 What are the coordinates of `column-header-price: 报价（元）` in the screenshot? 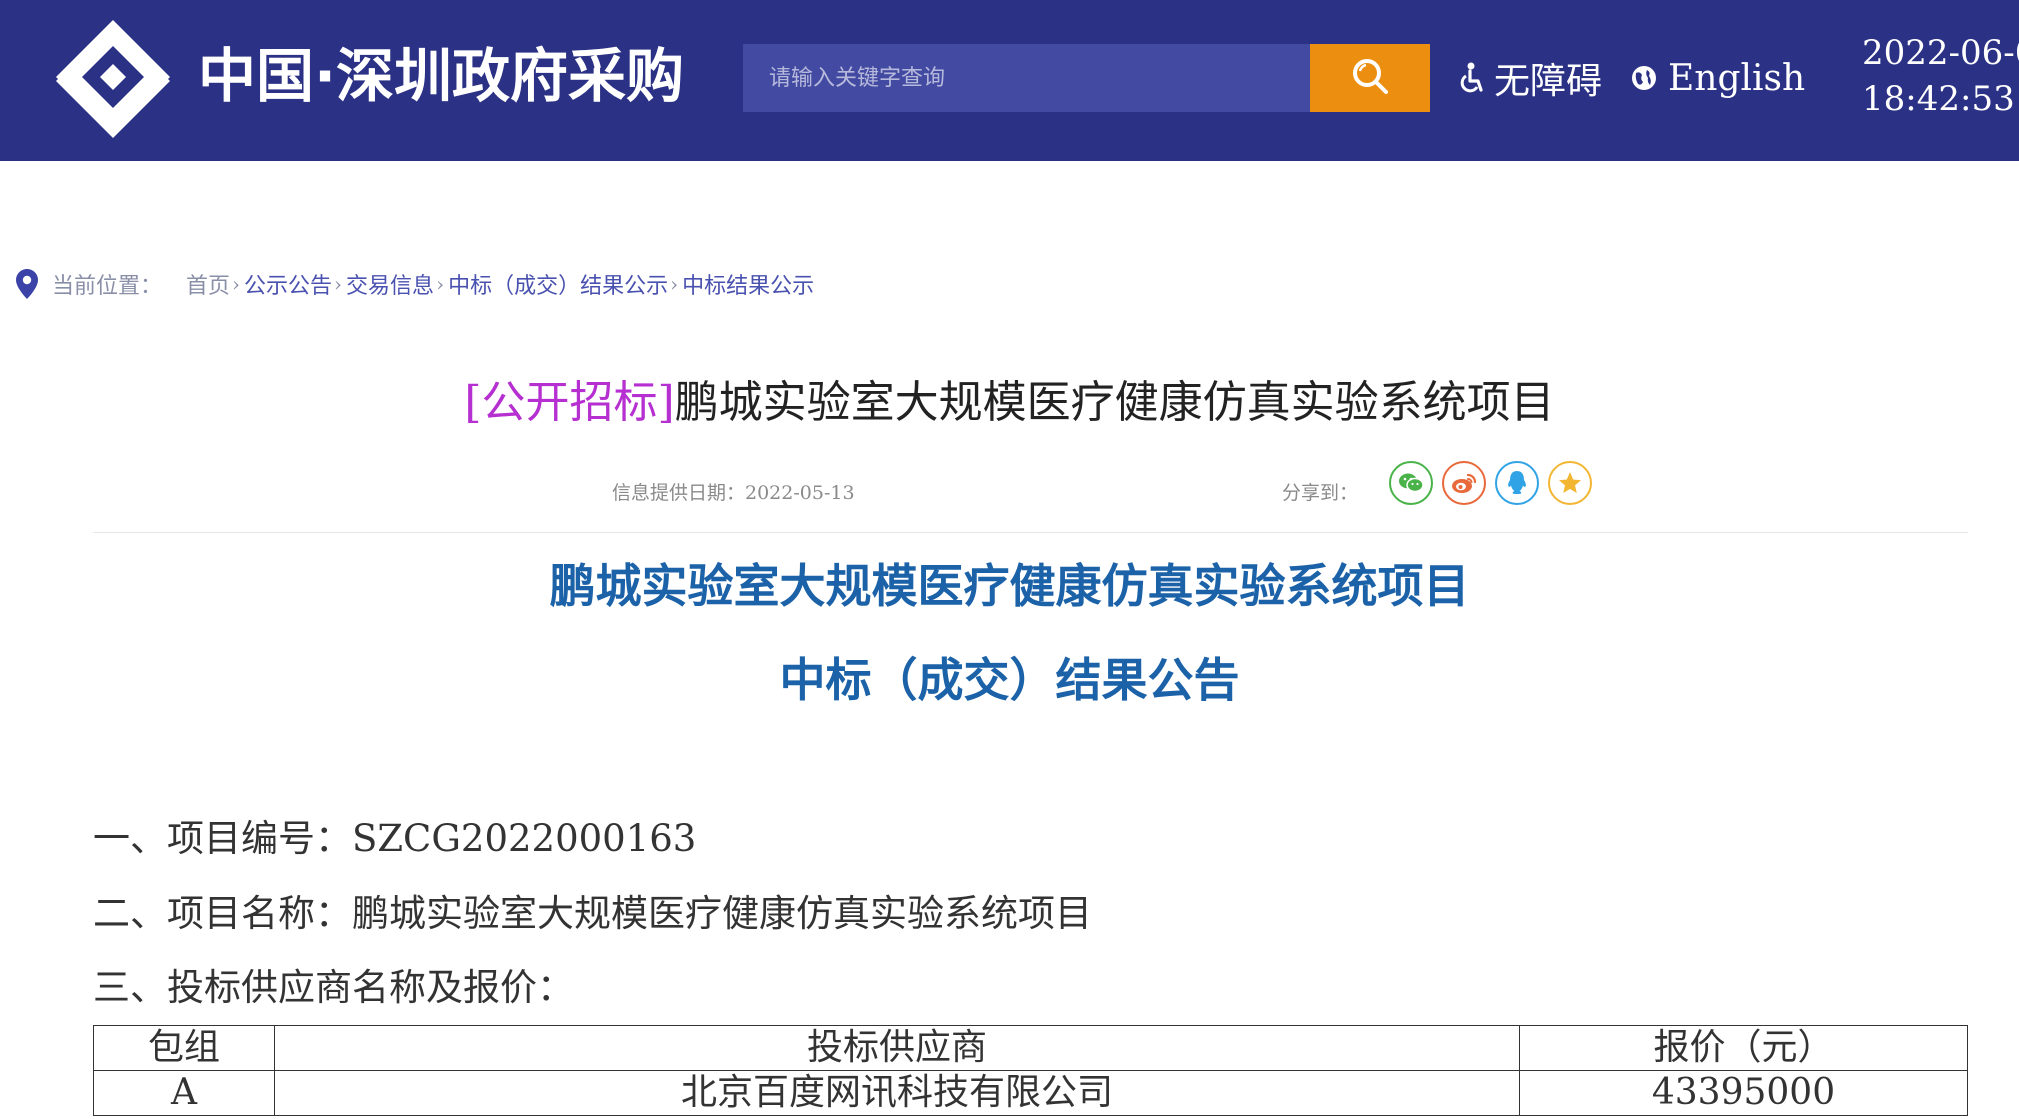 It's located at (1743, 1048).